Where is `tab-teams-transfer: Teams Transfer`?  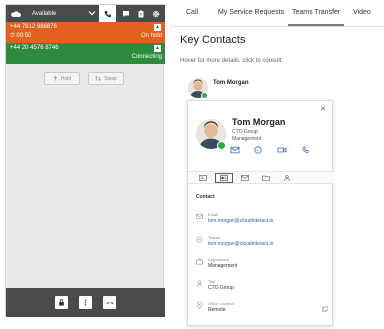 tab-teams-transfer: Teams Transfer is located at coordinates (316, 12).